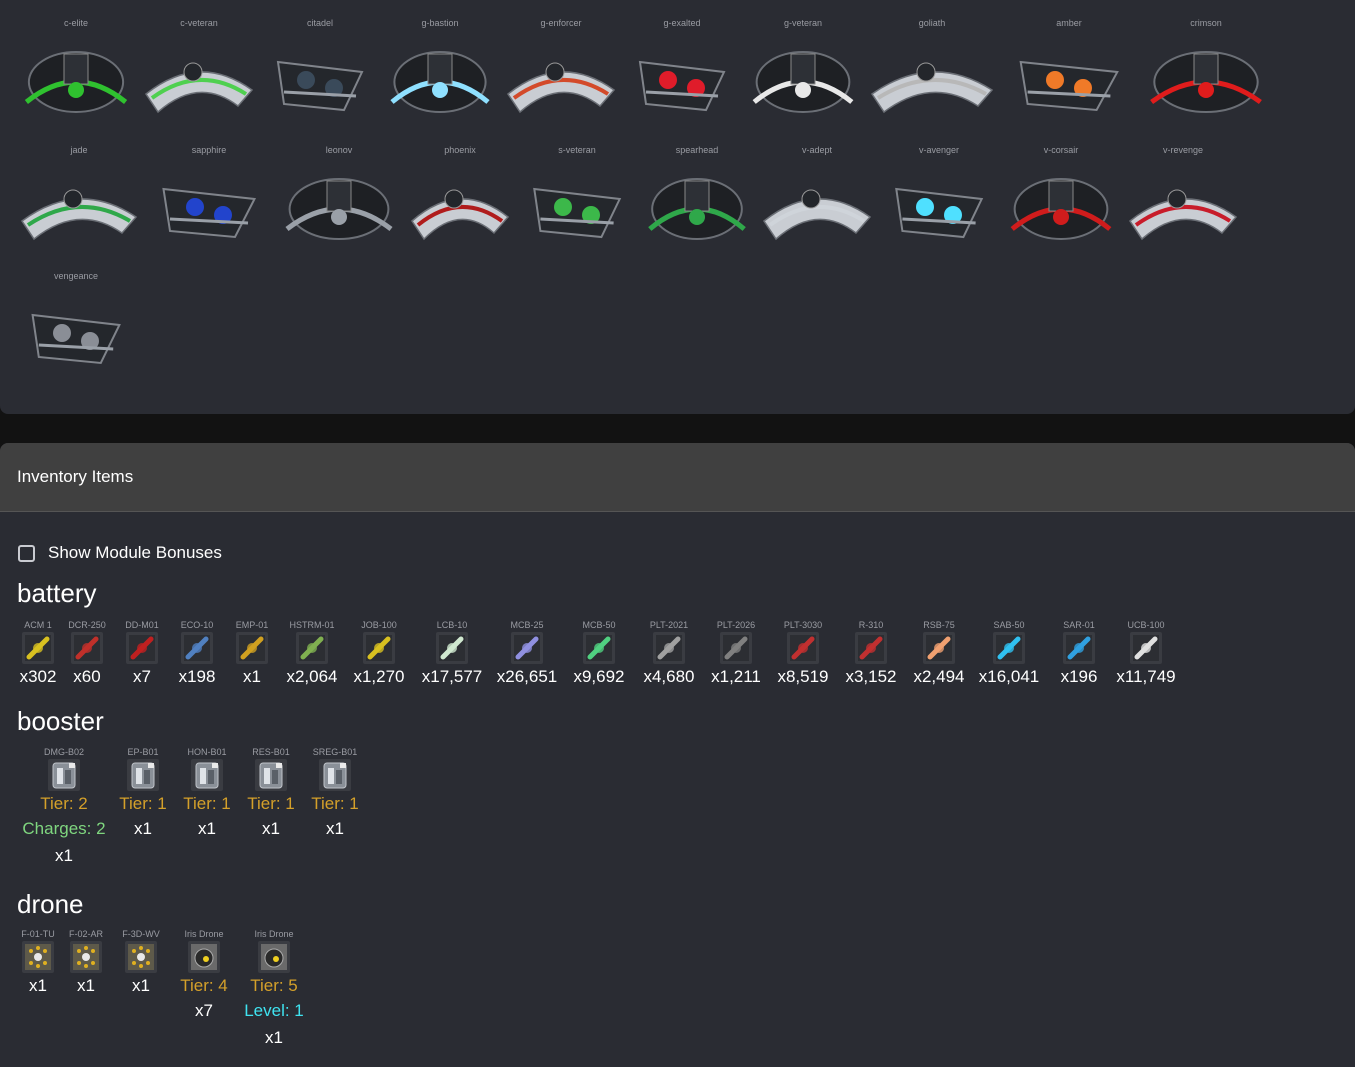  Describe the element at coordinates (452, 654) in the screenshot. I see `inventory-item: LCB-10 x17,577` at that location.